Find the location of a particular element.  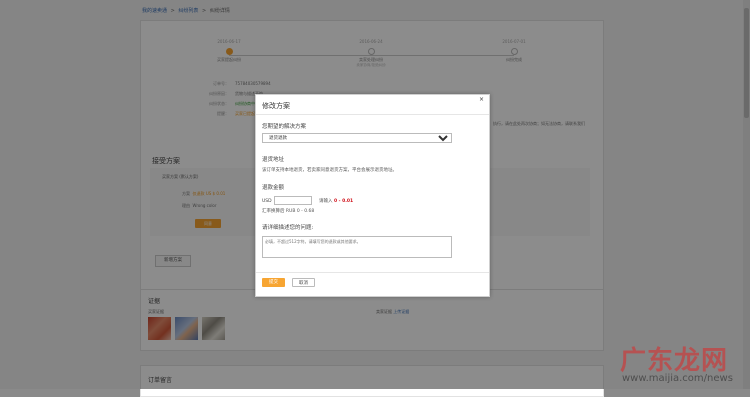

hint-prefix: 请输入 is located at coordinates (326, 201).